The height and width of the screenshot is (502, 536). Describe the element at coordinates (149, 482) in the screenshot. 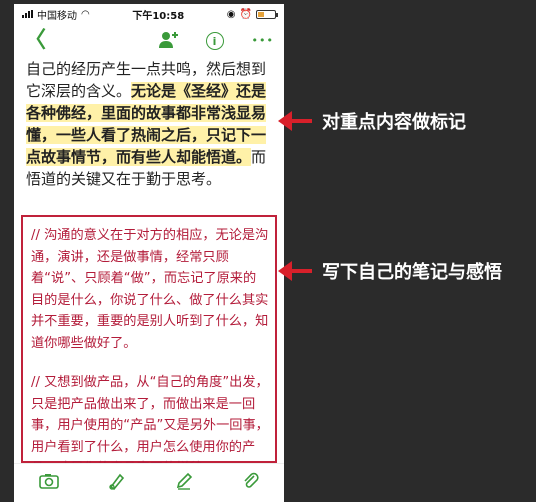

I see `bottom-toolbar` at that location.